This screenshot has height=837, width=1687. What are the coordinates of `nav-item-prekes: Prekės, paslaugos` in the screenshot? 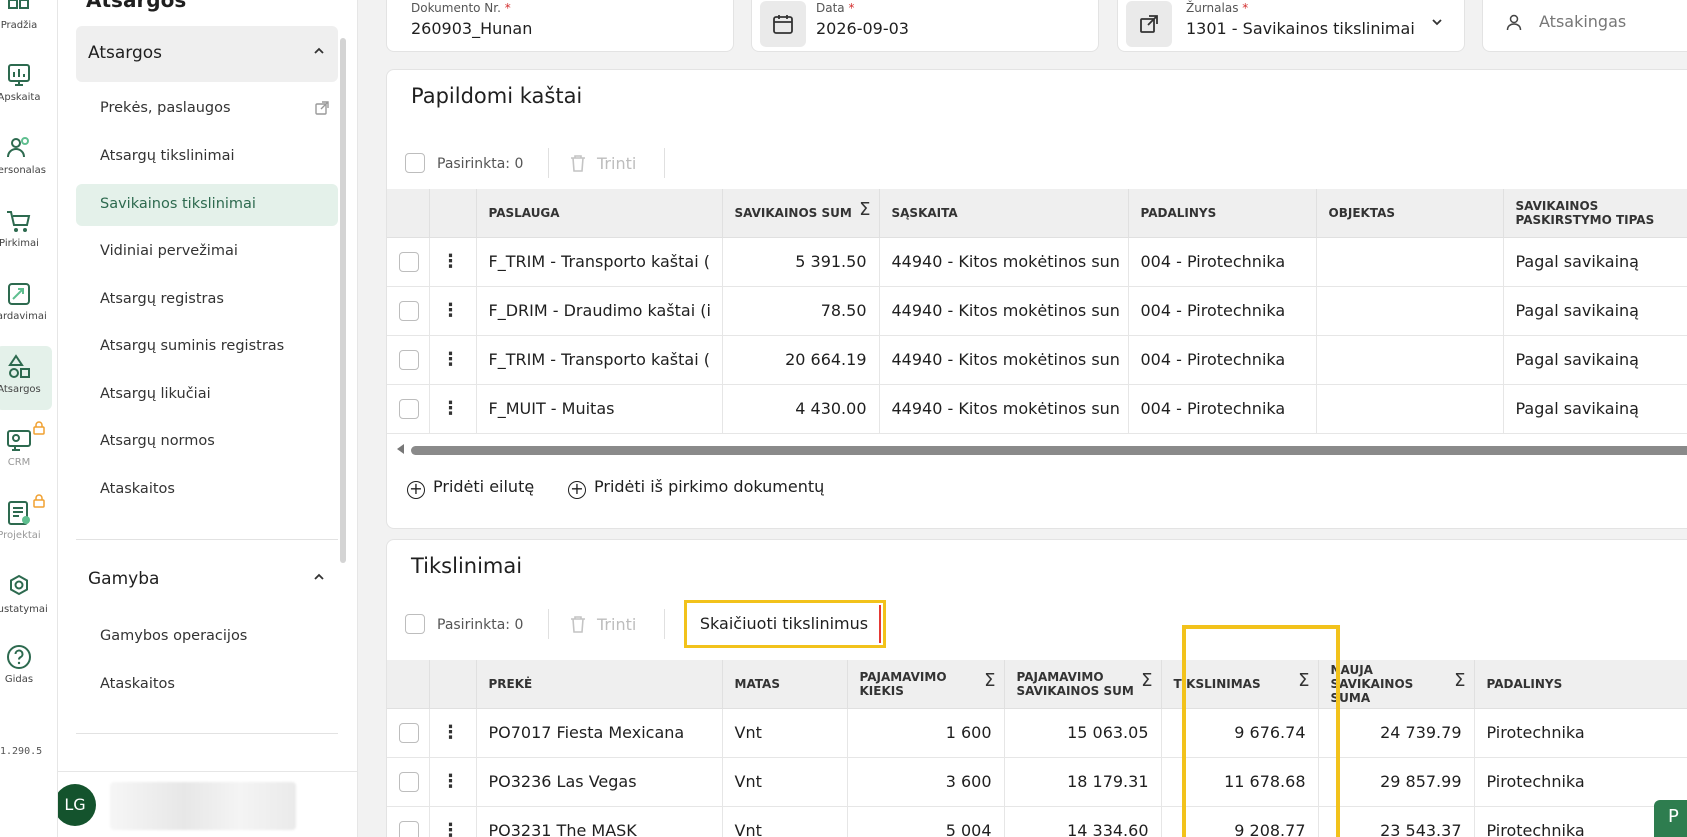 It's located at (207, 109).